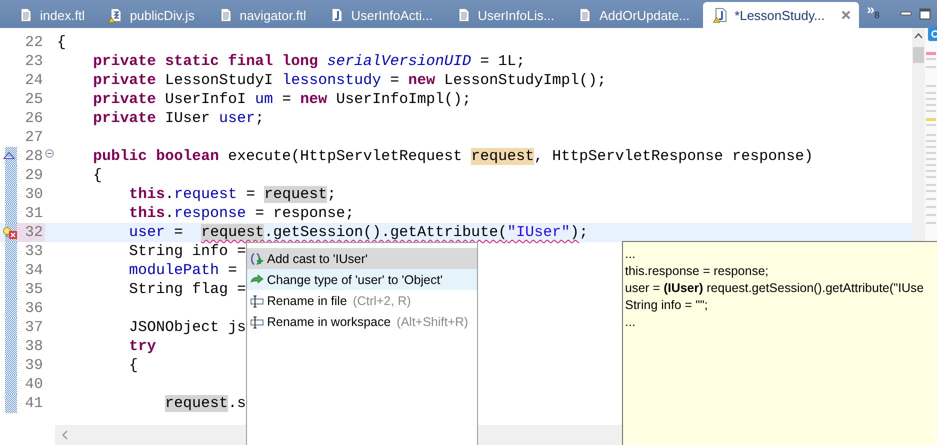 The height and width of the screenshot is (445, 937). What do you see at coordinates (349, 80) in the screenshot?
I see `code-line: private LessonStudyI lessonstudy = new LessonStudyImpl();` at bounding box center [349, 80].